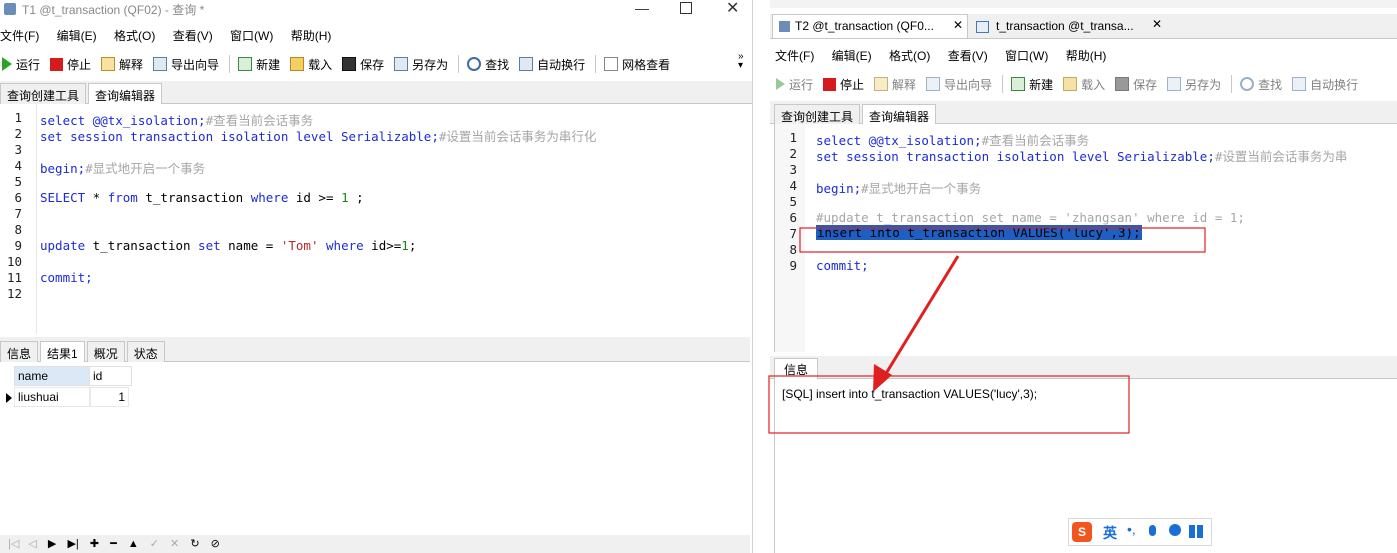  I want to click on highlight-box-result, so click(949, 404).